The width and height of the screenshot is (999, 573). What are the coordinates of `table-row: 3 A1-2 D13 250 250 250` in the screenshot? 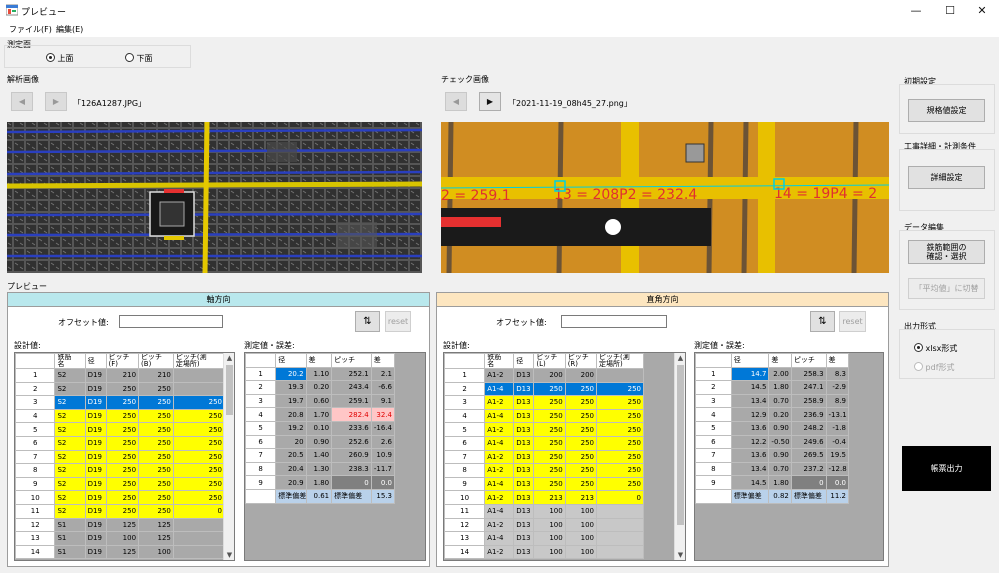 It's located at (544, 402).